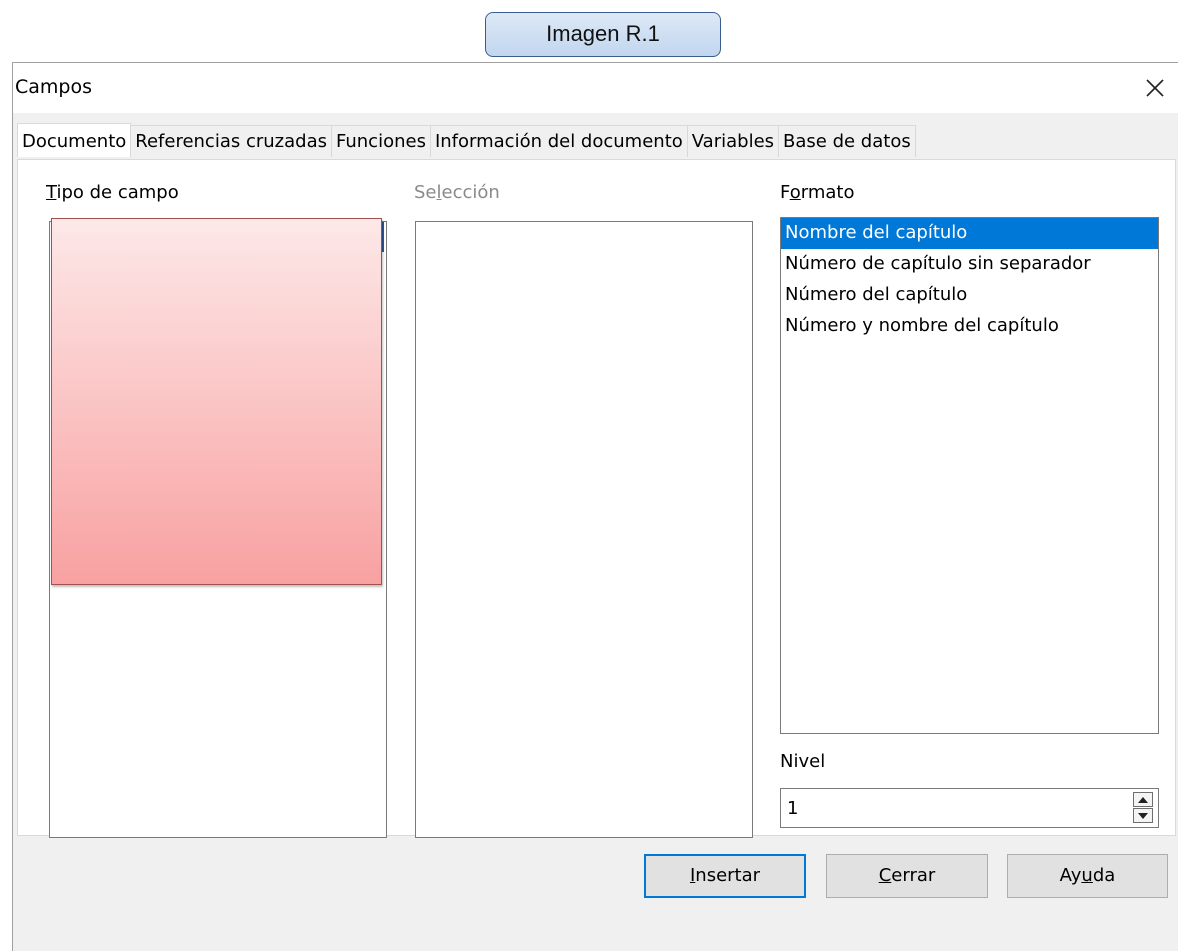 Image resolution: width=1178 pixels, height=951 pixels. I want to click on close-button, so click(1155, 88).